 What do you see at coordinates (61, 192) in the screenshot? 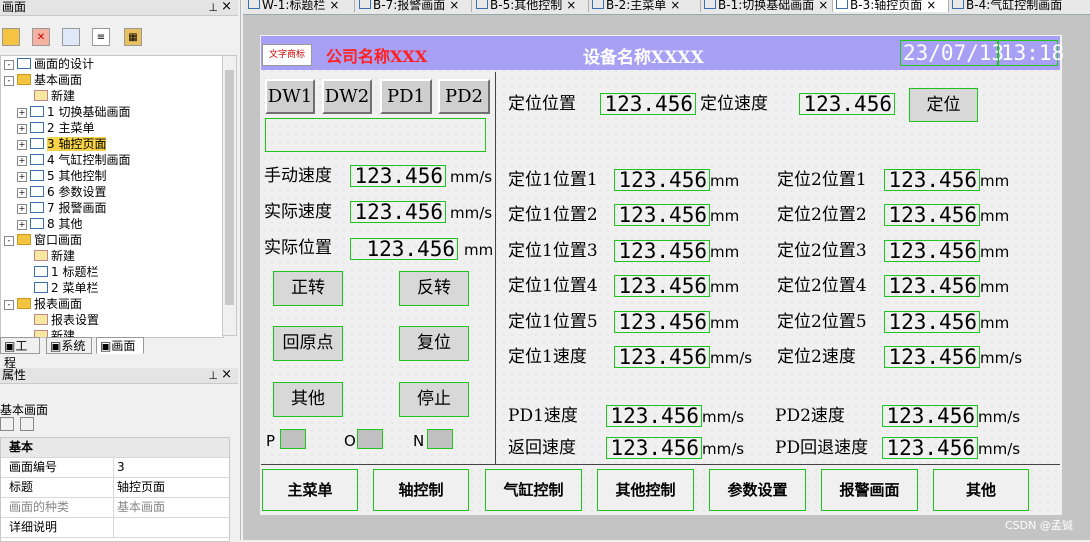
I see `tree-item-6: +6 参数设置` at bounding box center [61, 192].